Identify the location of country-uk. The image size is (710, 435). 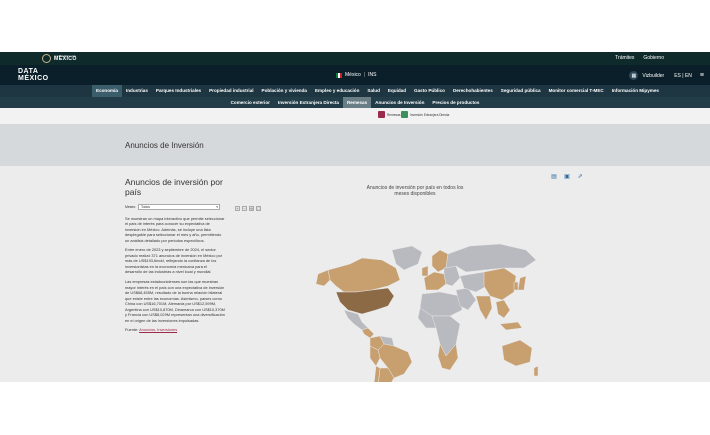
(425, 271).